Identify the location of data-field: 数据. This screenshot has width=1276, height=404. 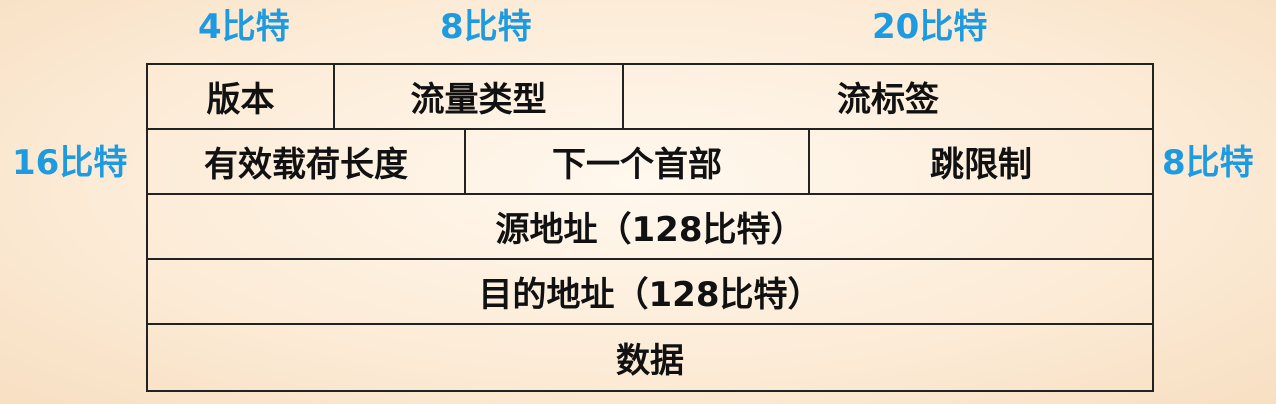
(650, 361).